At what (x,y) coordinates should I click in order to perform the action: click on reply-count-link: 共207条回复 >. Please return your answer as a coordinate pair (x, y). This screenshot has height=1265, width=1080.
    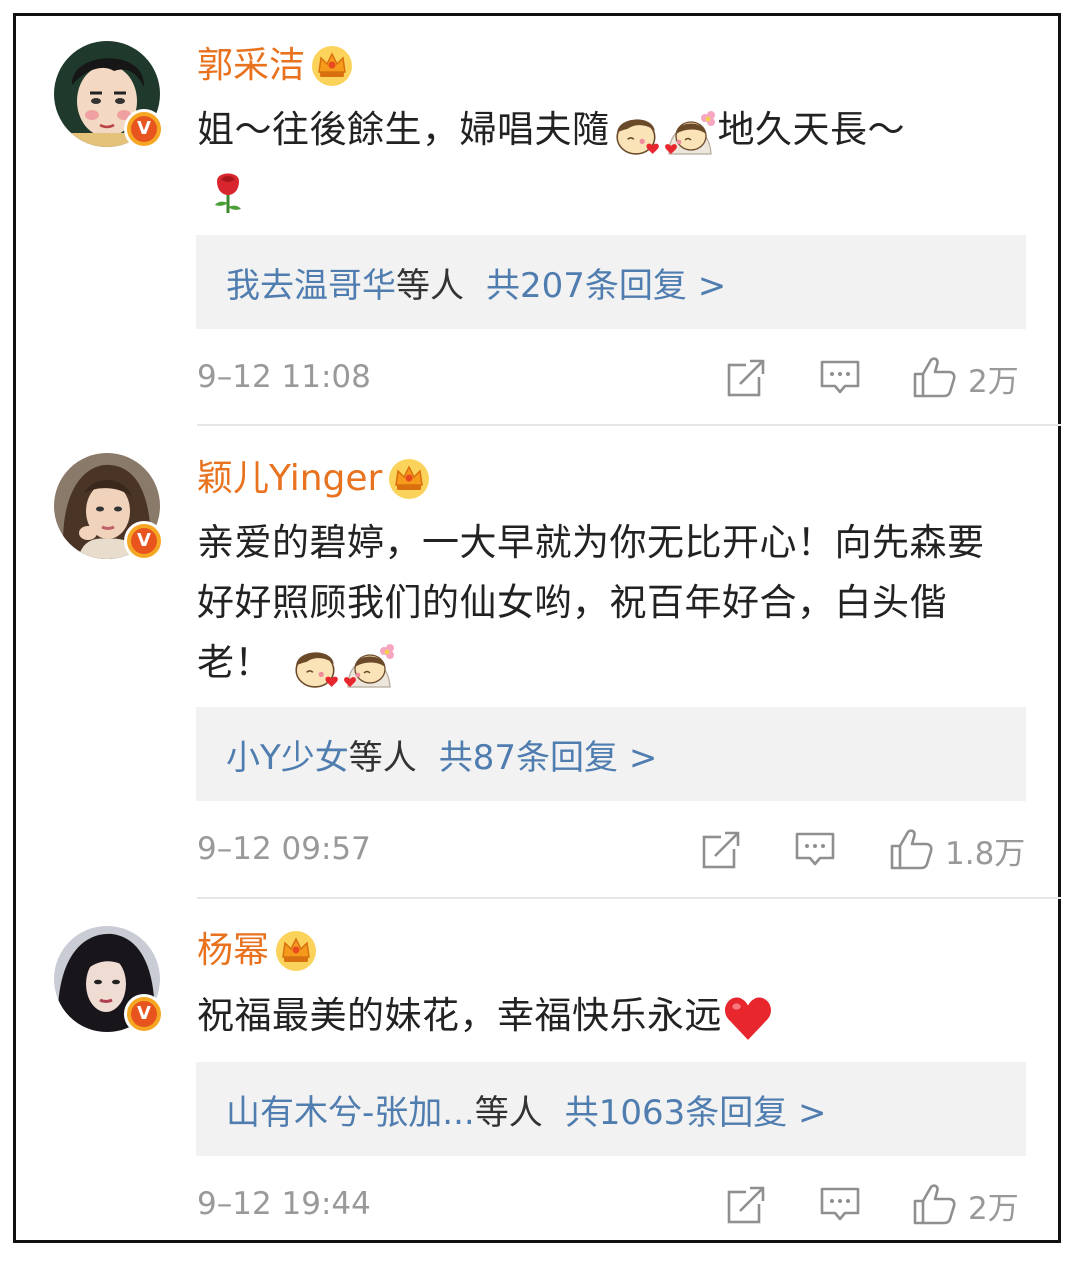
    Looking at the image, I should click on (606, 282).